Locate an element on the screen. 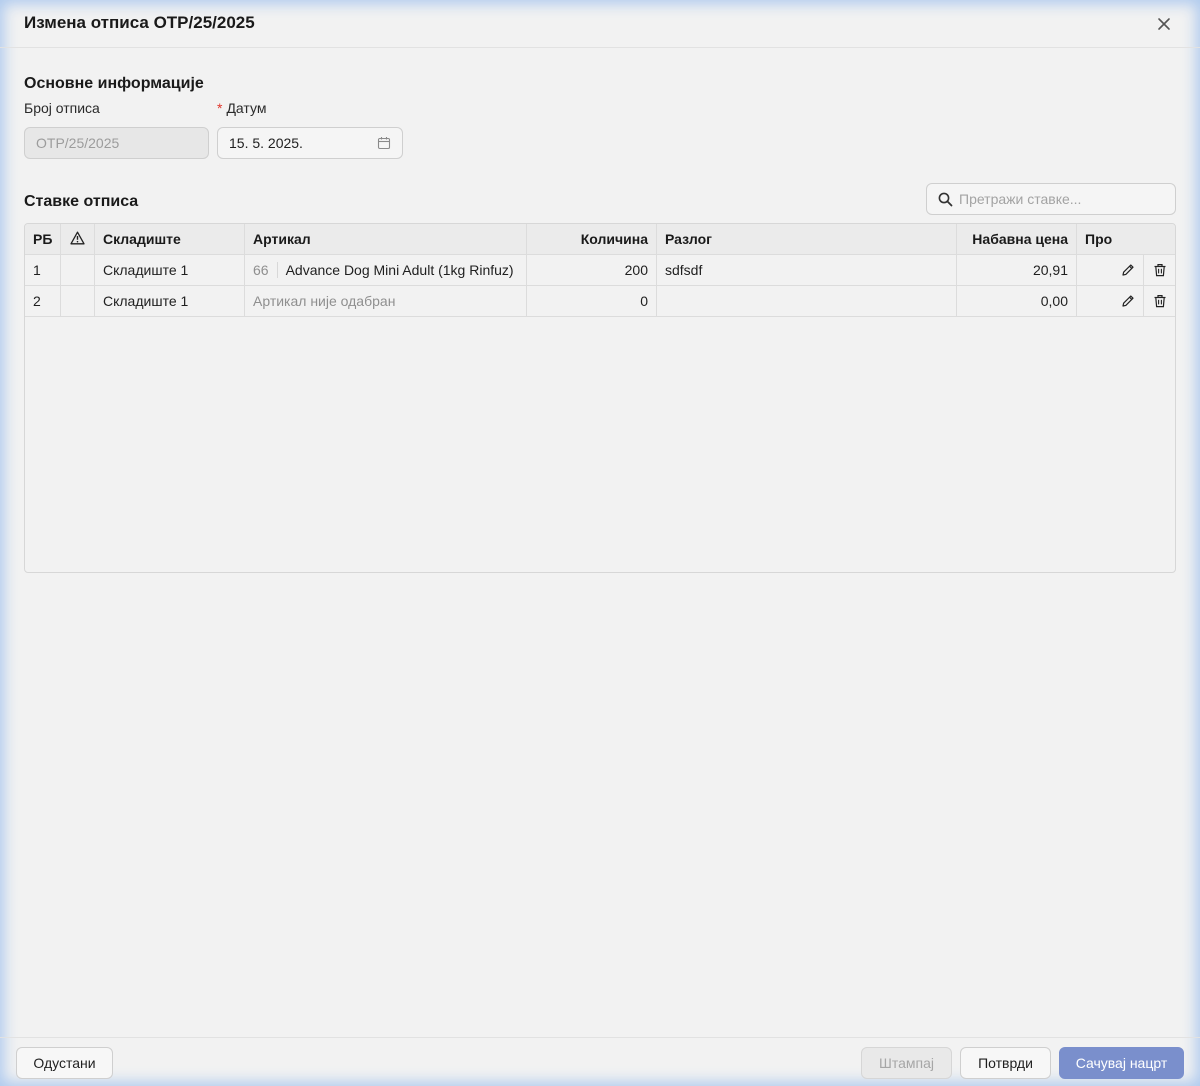 This screenshot has height=1086, width=1200. confirm-button: Потврди is located at coordinates (1005, 1063).